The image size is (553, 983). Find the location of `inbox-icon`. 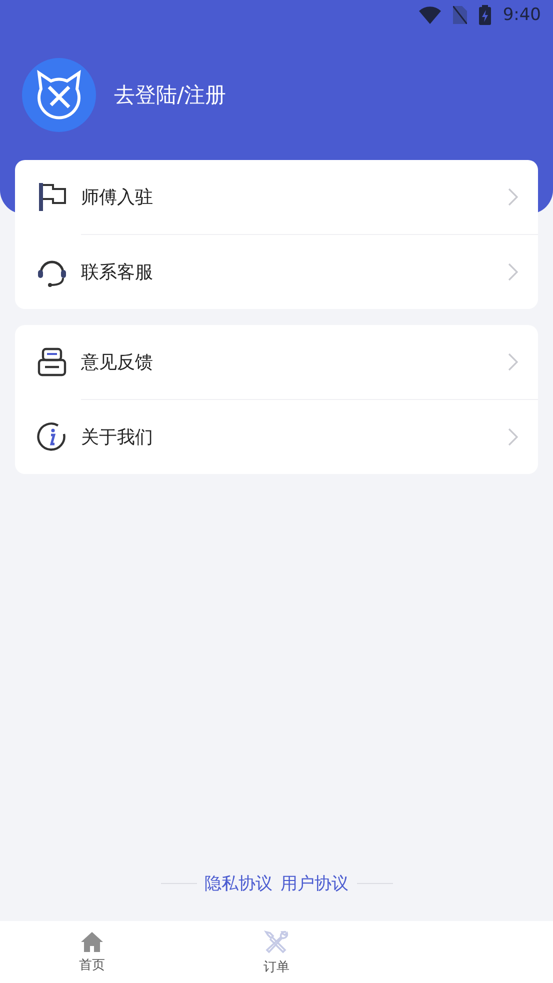

inbox-icon is located at coordinates (52, 362).